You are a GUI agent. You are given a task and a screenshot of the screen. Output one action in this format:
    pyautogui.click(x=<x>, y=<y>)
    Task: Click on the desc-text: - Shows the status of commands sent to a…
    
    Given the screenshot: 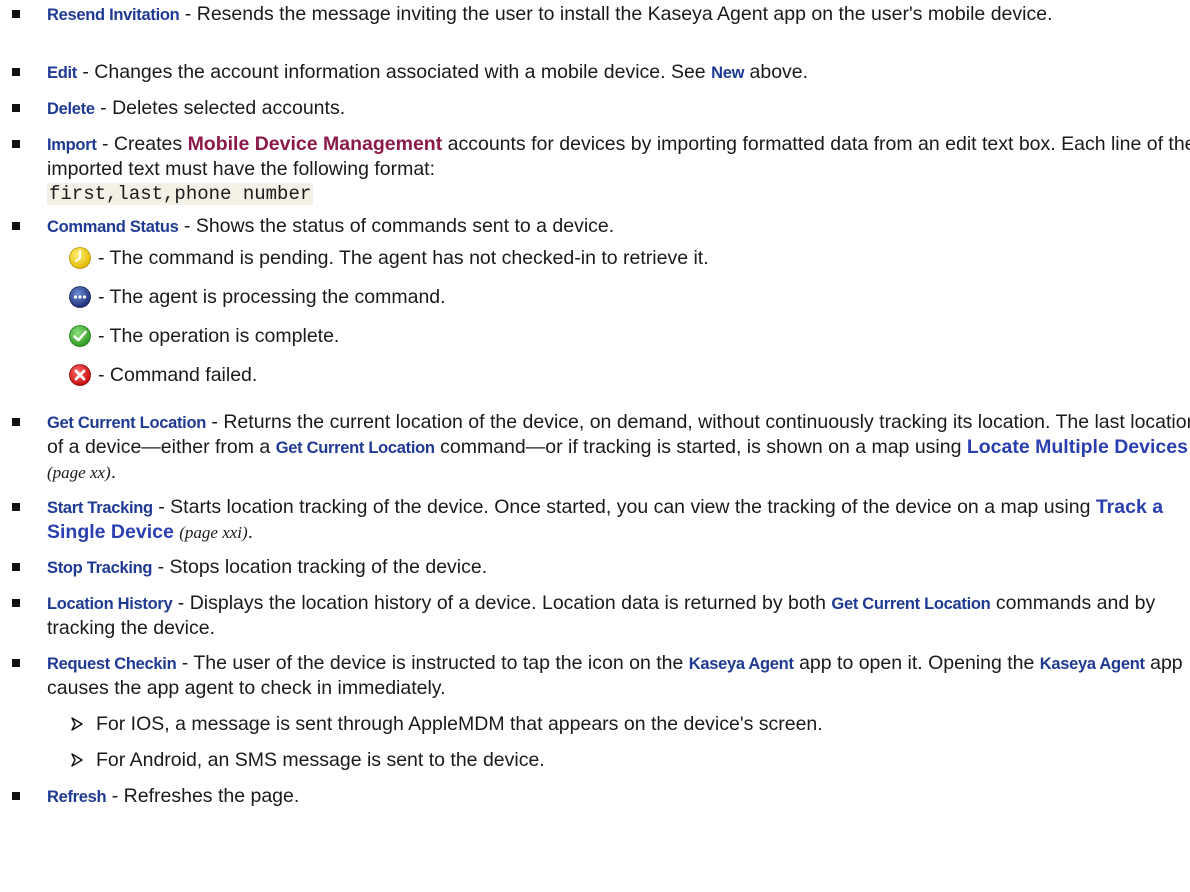 What is the action you would take?
    pyautogui.click(x=396, y=226)
    